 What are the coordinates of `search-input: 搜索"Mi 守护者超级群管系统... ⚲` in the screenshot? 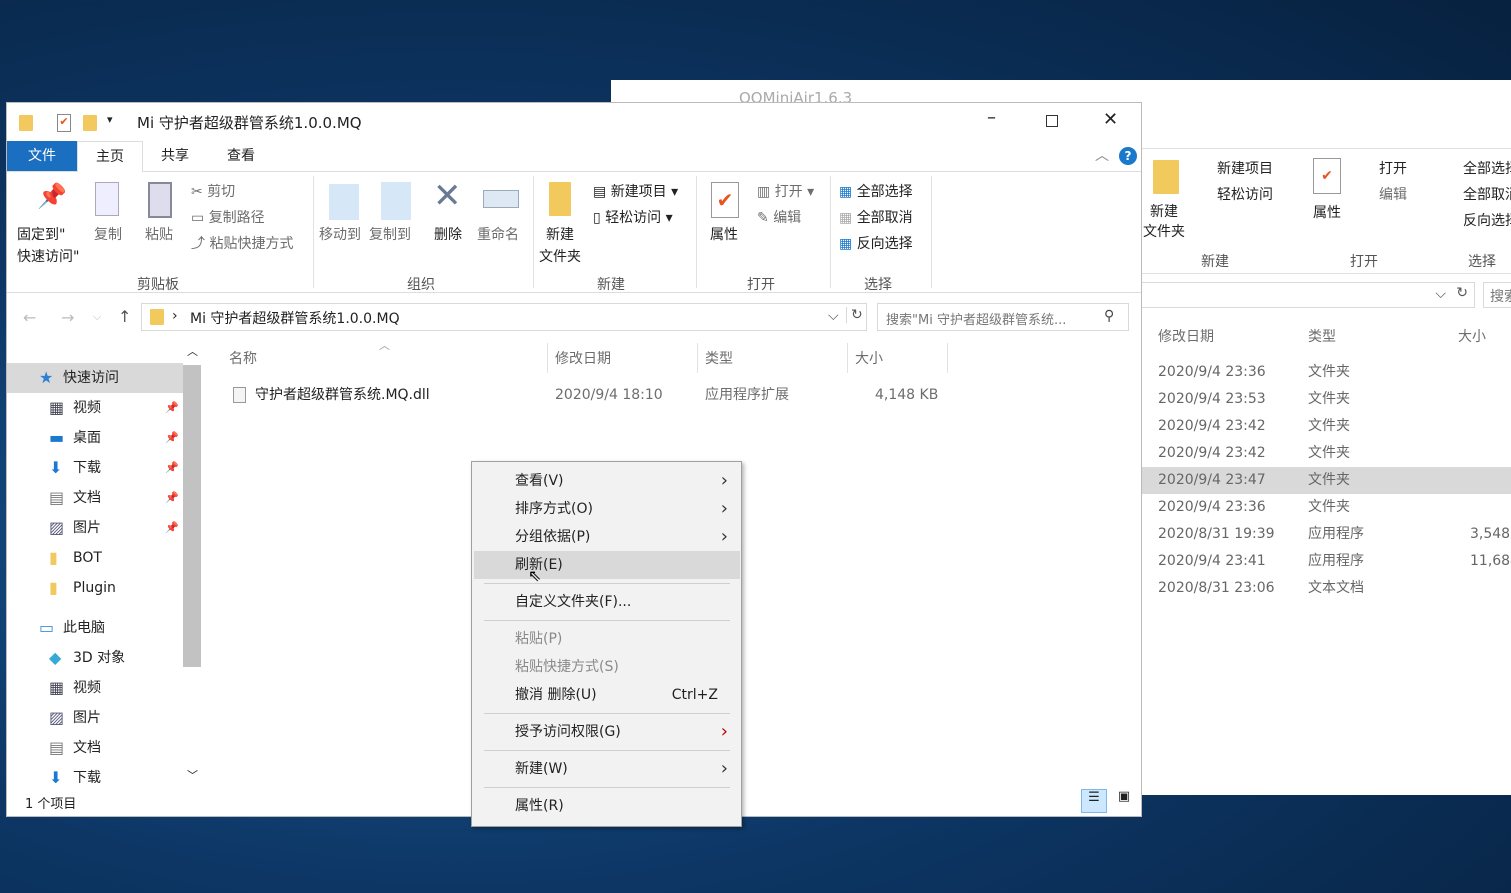 It's located at (1003, 317).